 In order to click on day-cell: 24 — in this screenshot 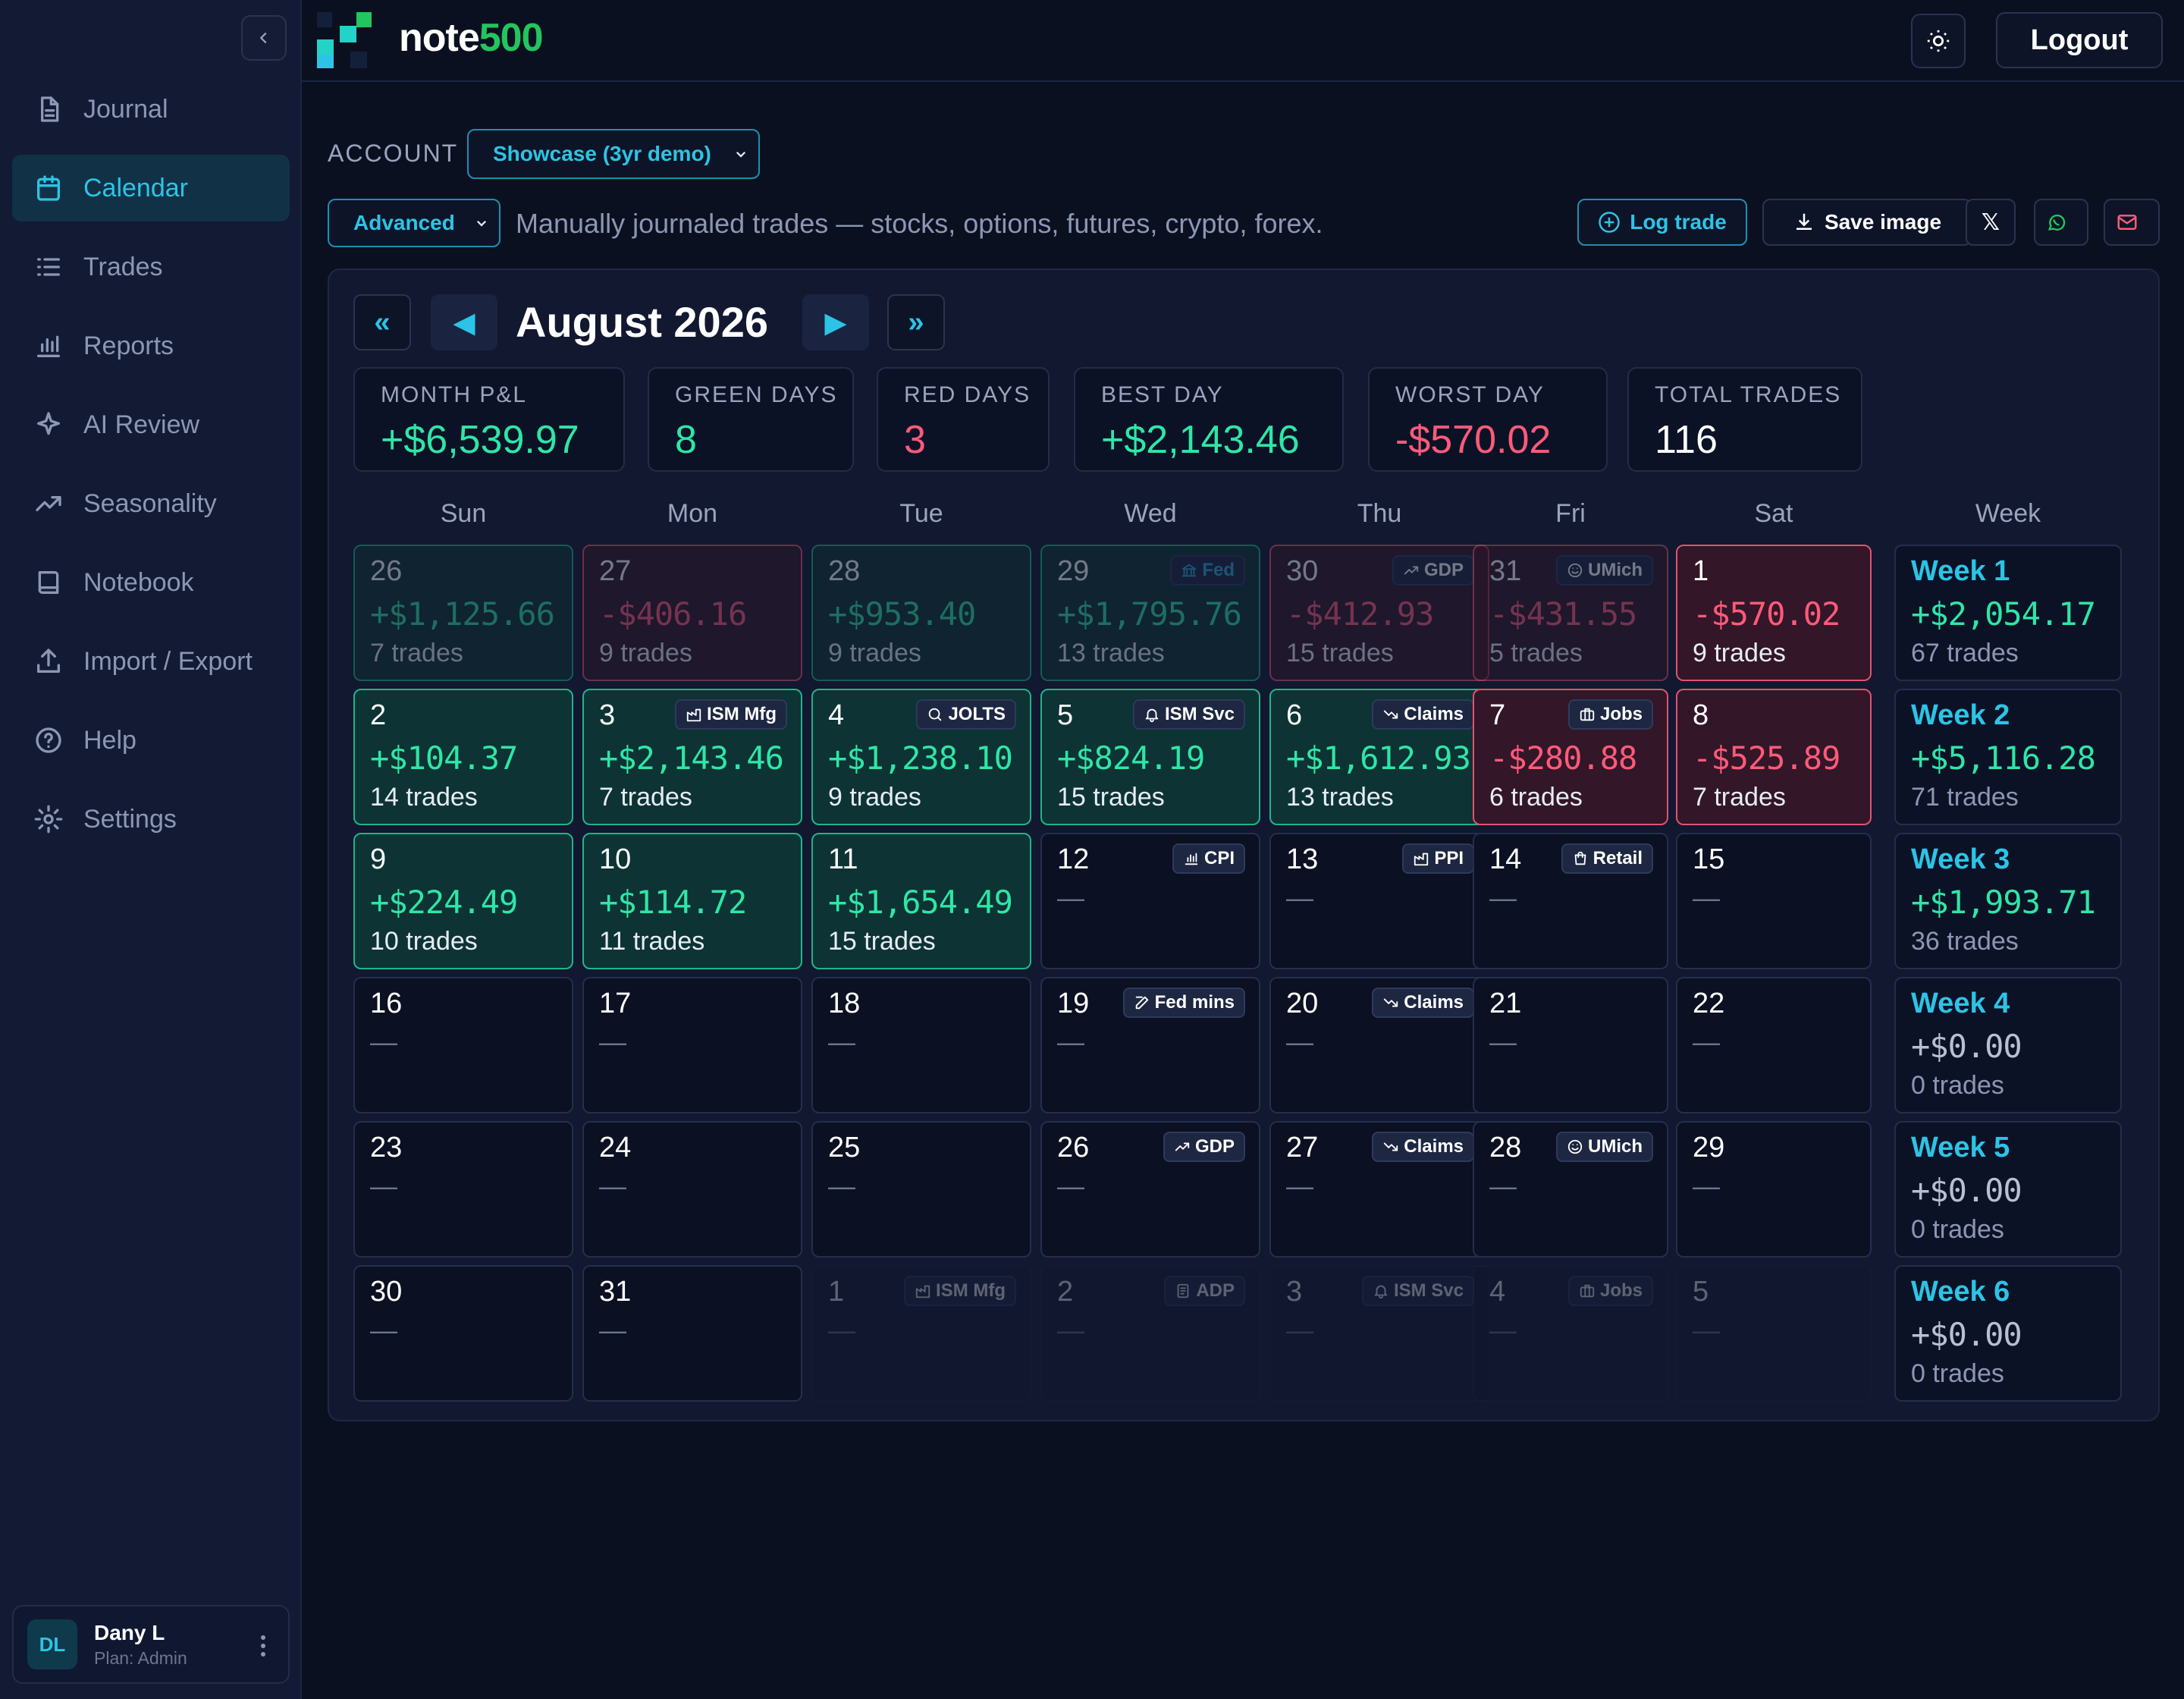, I will do `click(692, 1189)`.